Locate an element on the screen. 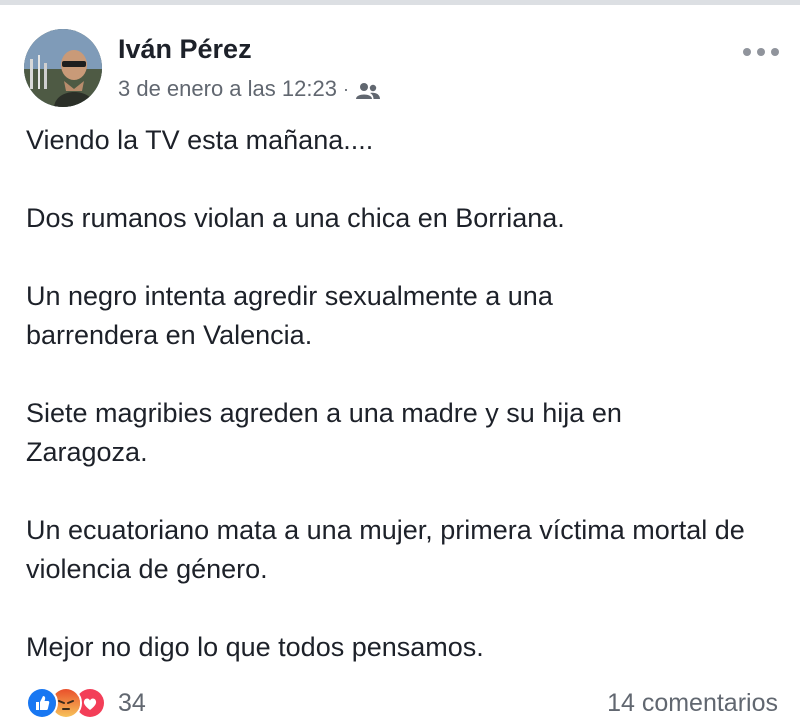 The image size is (800, 726). more-options-button is located at coordinates (761, 52).